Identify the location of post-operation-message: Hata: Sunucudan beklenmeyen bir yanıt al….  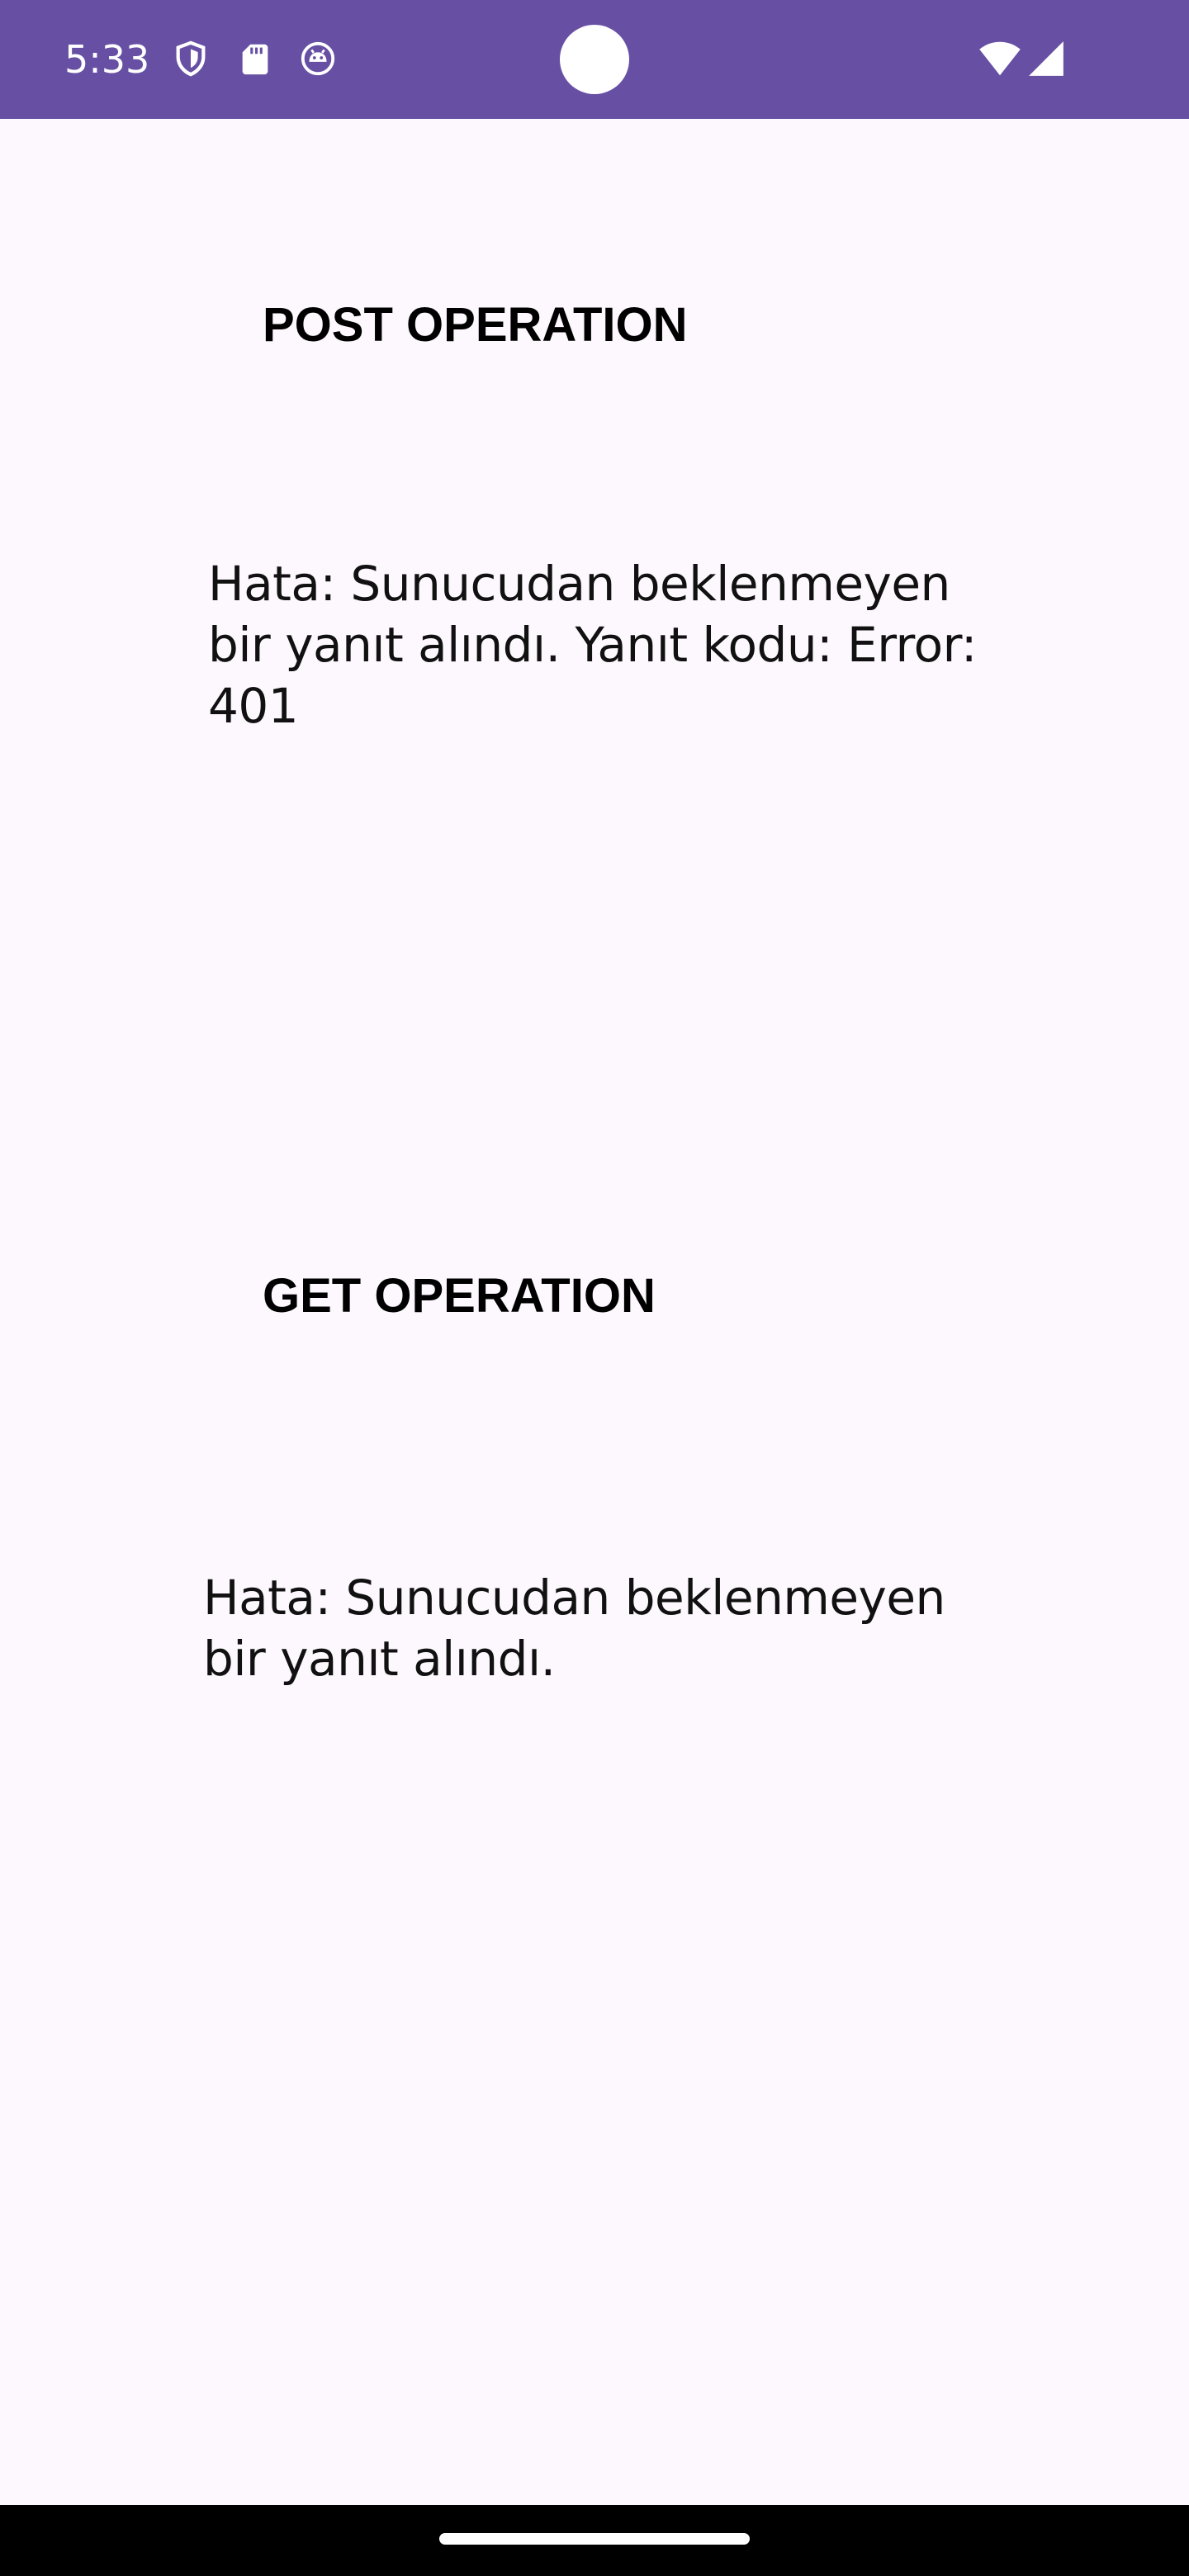
(592, 645).